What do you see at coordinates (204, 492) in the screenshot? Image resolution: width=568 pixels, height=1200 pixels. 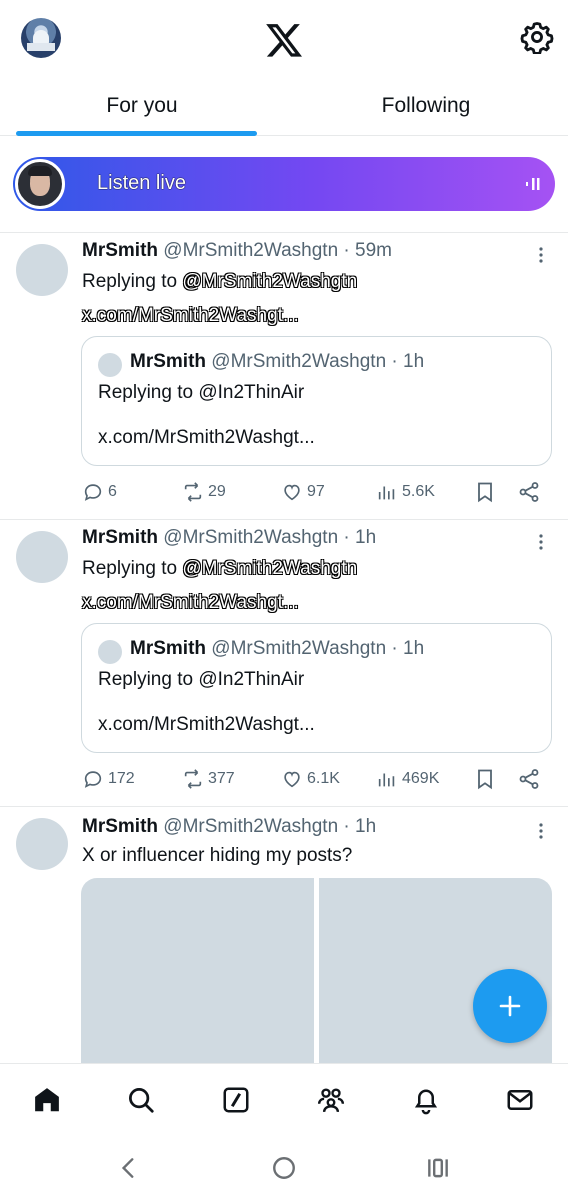 I see `repost-button: 29` at bounding box center [204, 492].